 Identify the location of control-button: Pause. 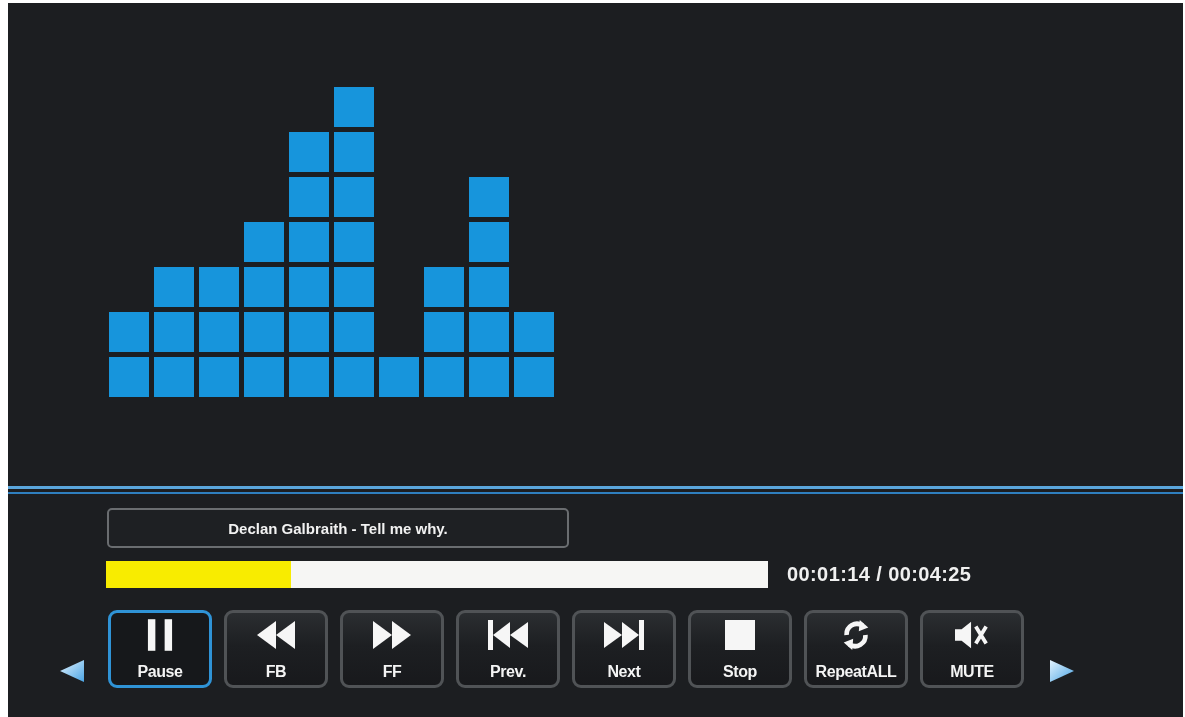
(160, 649).